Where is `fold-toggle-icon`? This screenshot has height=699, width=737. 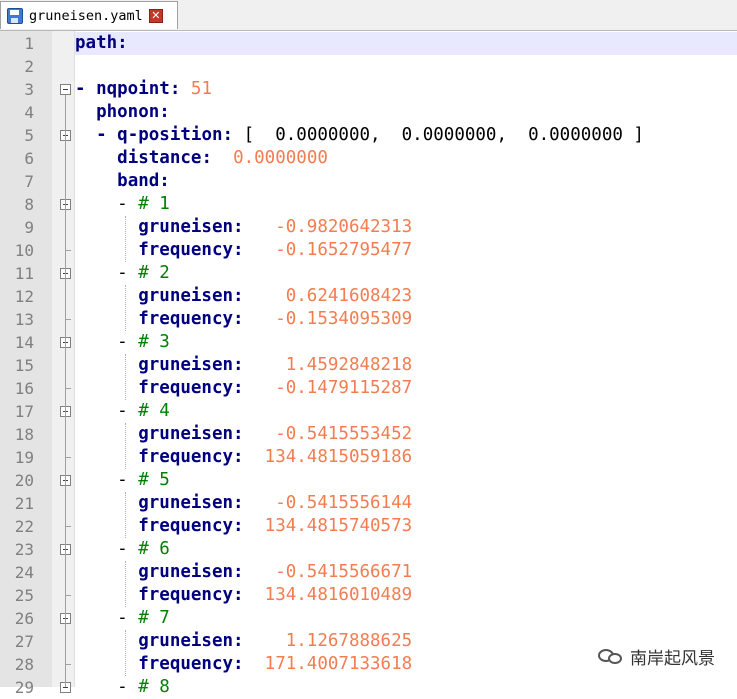 fold-toggle-icon is located at coordinates (65, 89).